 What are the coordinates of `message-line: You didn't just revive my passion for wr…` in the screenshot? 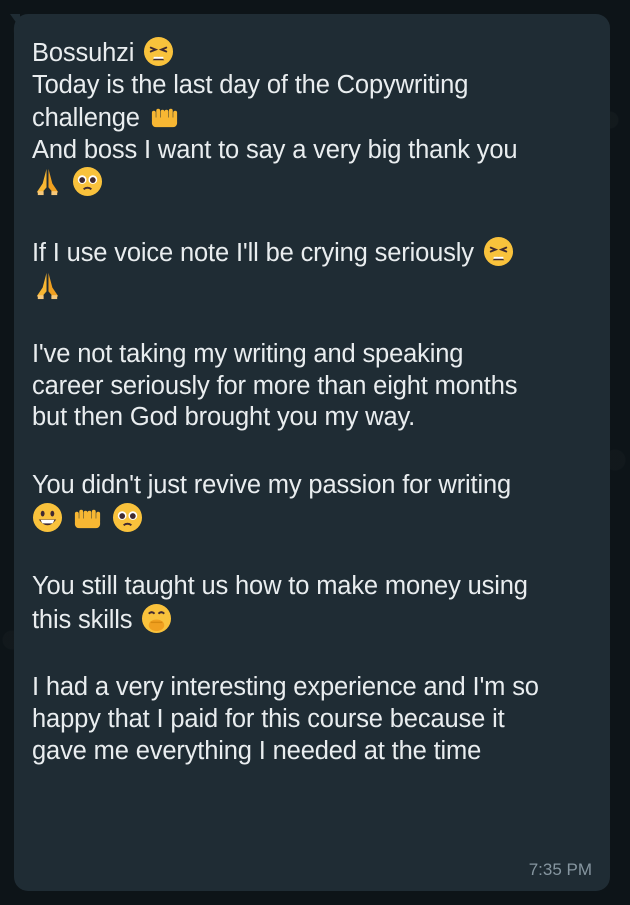 It's located at (272, 484).